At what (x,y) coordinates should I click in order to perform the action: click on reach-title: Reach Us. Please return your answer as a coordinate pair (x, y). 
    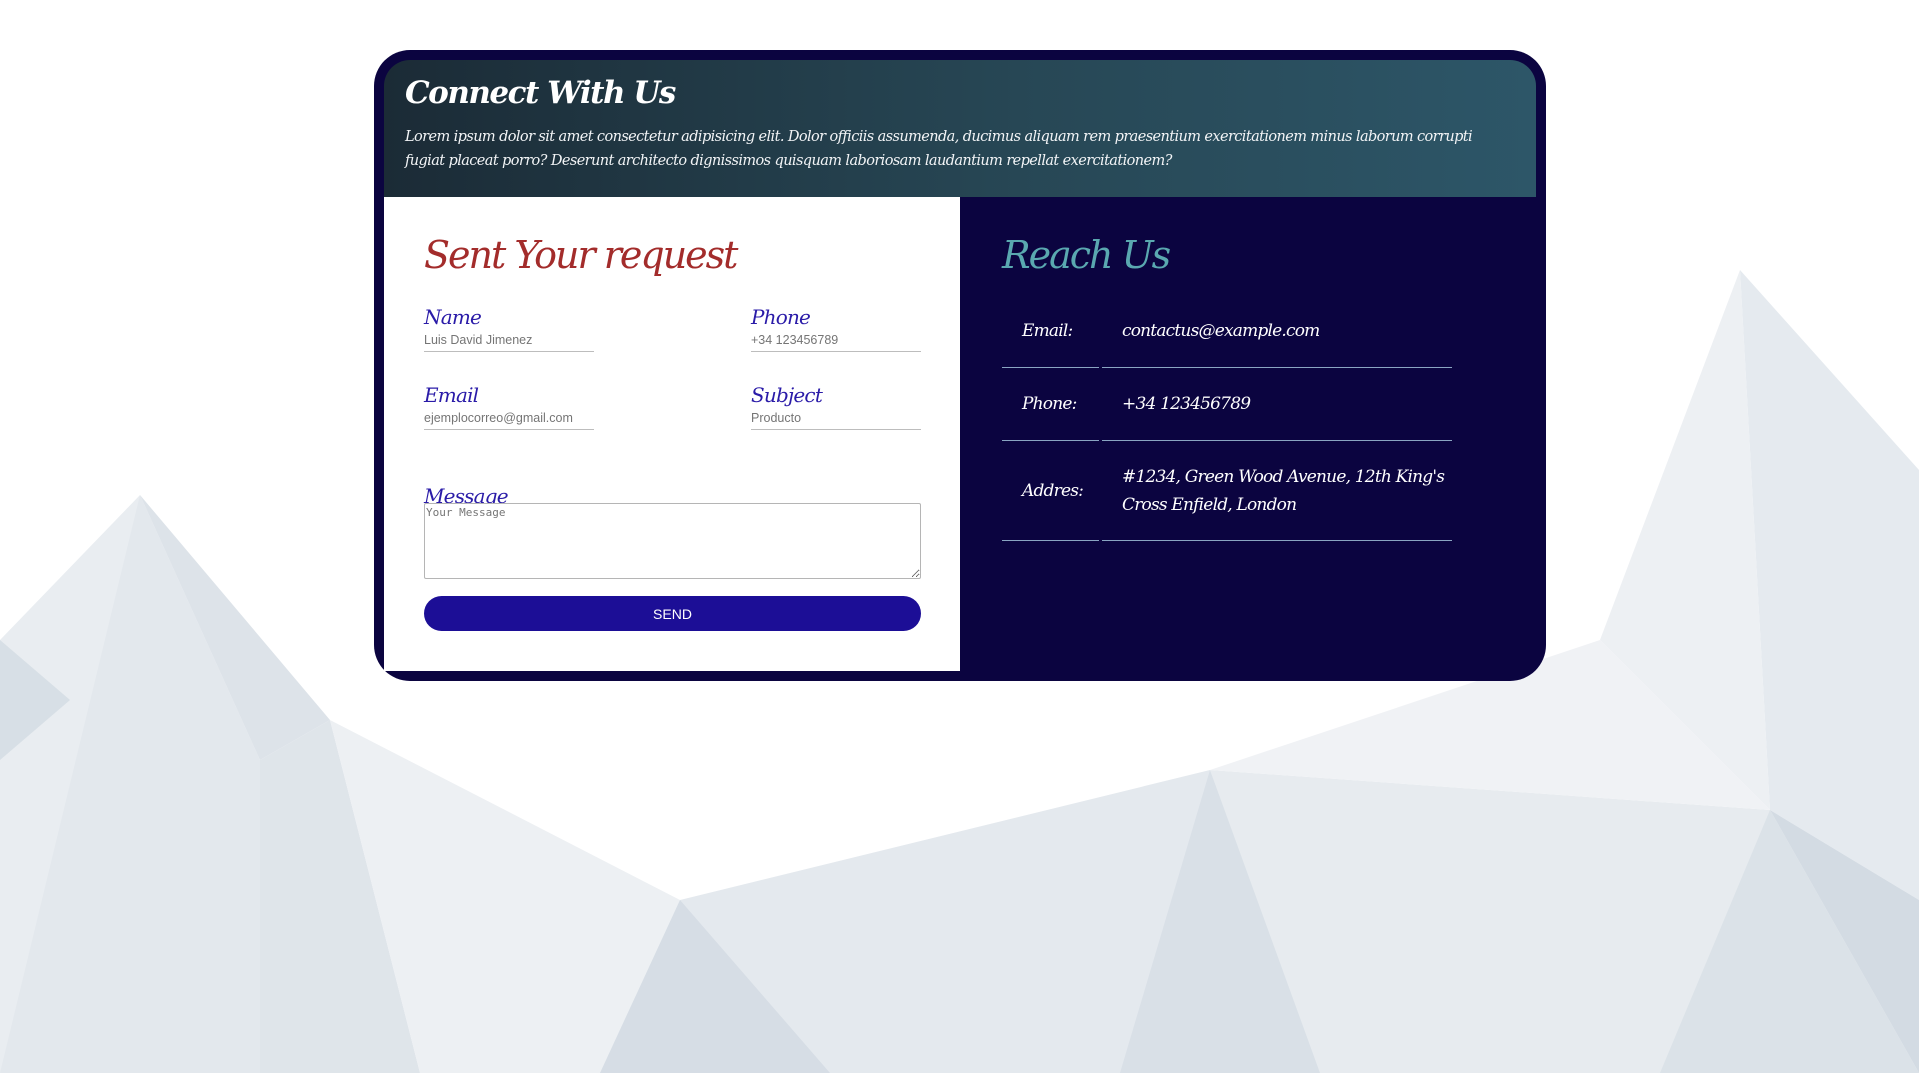
    Looking at the image, I should click on (1086, 255).